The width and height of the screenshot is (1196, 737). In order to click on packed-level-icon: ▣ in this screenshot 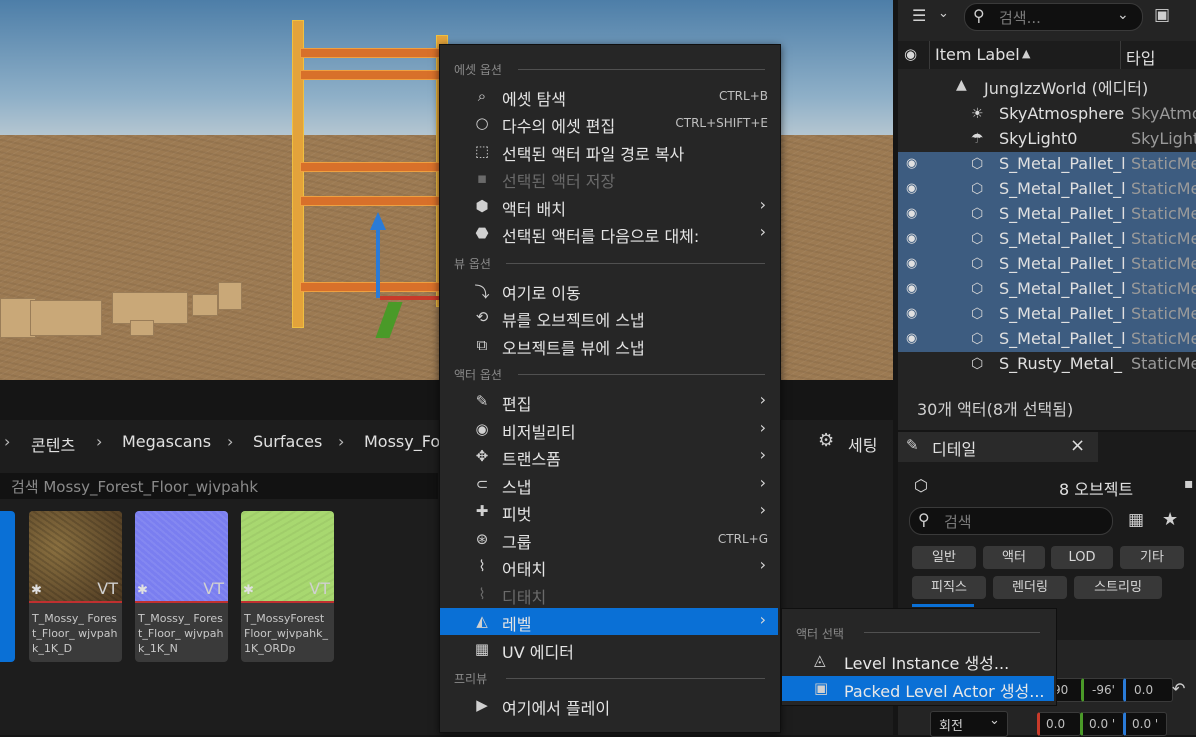, I will do `click(821, 688)`.